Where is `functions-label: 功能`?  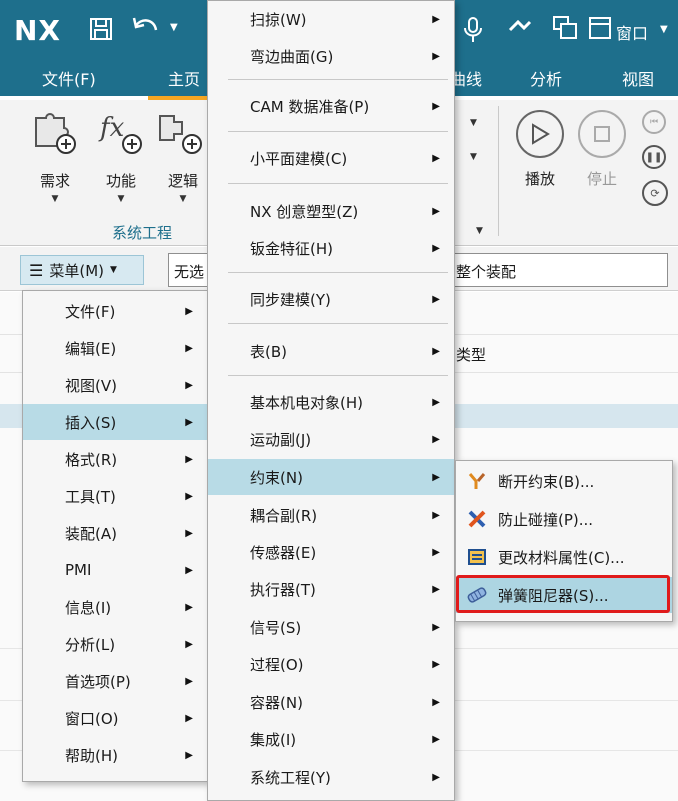 functions-label: 功能 is located at coordinates (121, 180).